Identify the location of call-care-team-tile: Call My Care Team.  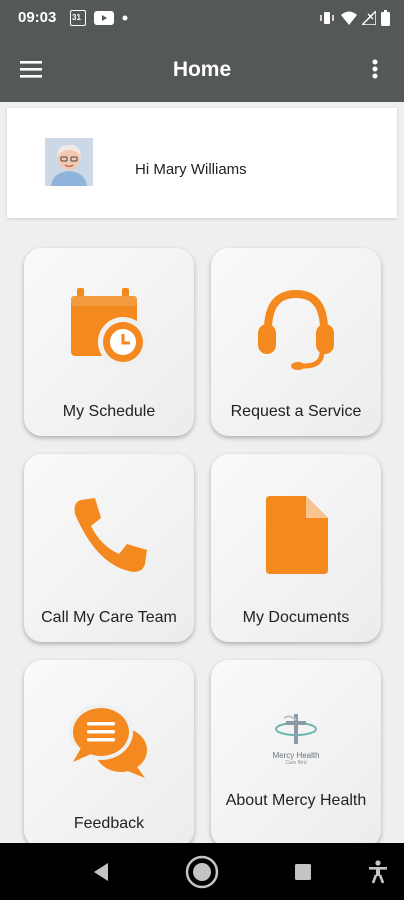
(109, 548).